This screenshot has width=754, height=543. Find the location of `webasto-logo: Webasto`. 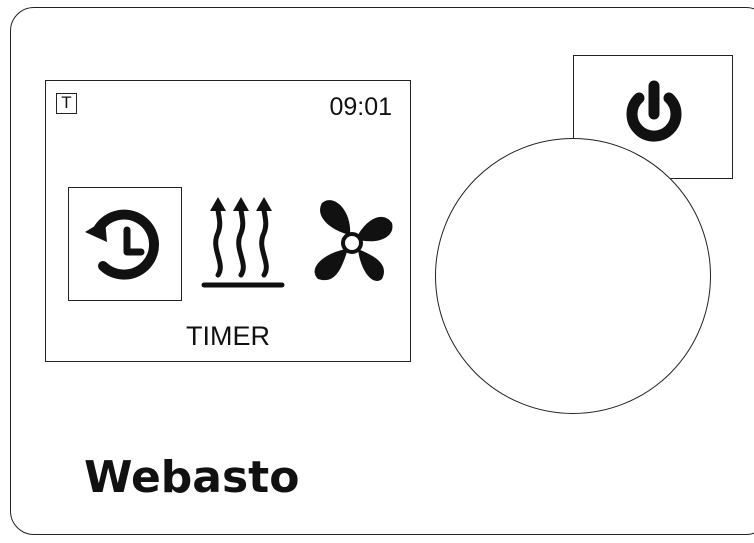

webasto-logo: Webasto is located at coordinates (191, 477).